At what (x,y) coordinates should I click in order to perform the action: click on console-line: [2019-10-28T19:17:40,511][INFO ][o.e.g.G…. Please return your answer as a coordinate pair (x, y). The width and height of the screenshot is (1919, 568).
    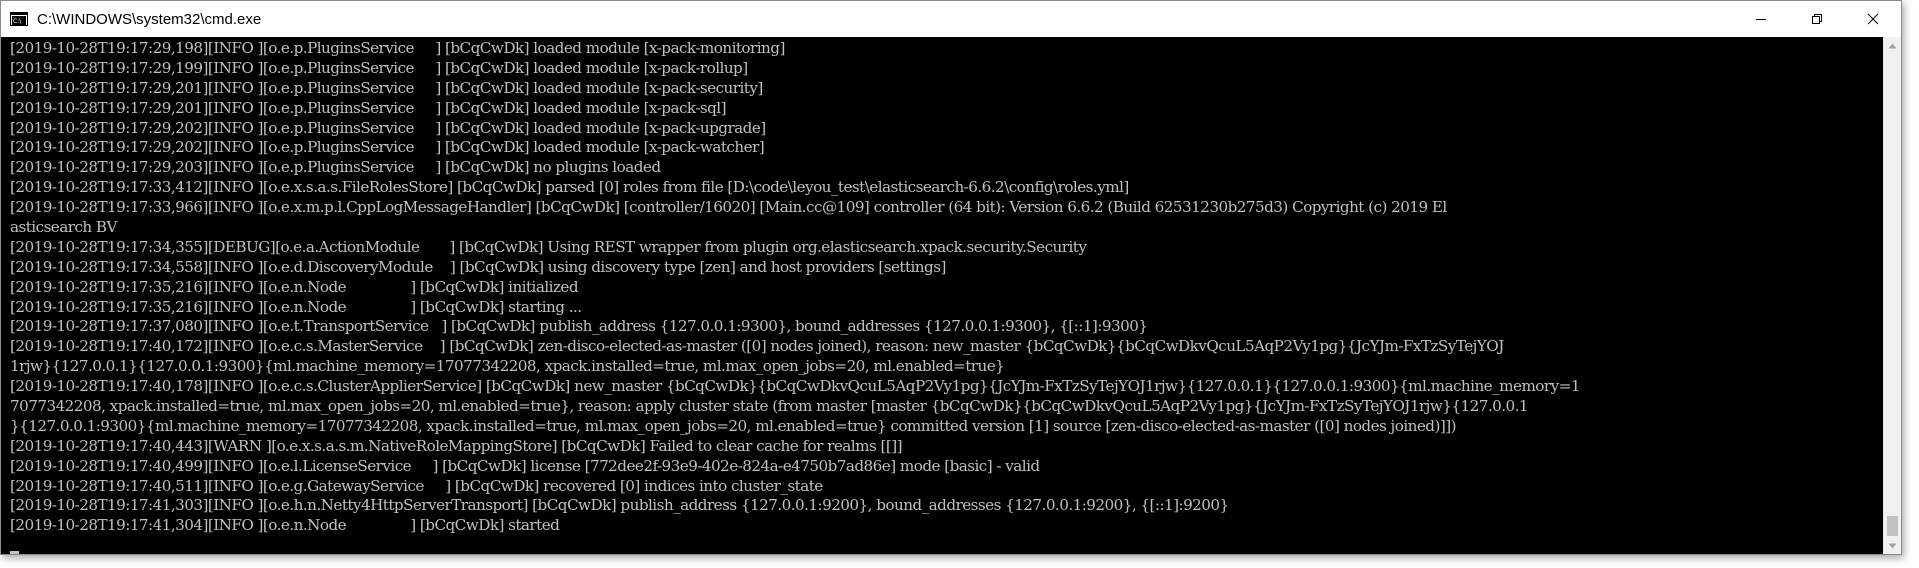
    Looking at the image, I should click on (416, 485).